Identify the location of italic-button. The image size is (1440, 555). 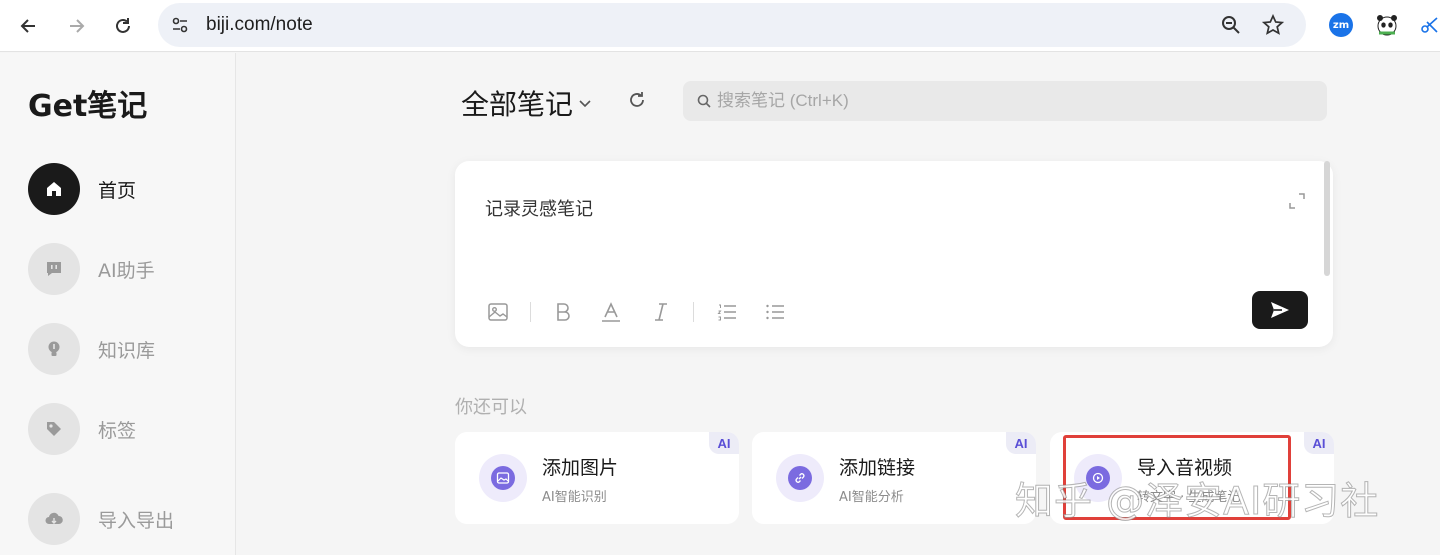
(661, 312).